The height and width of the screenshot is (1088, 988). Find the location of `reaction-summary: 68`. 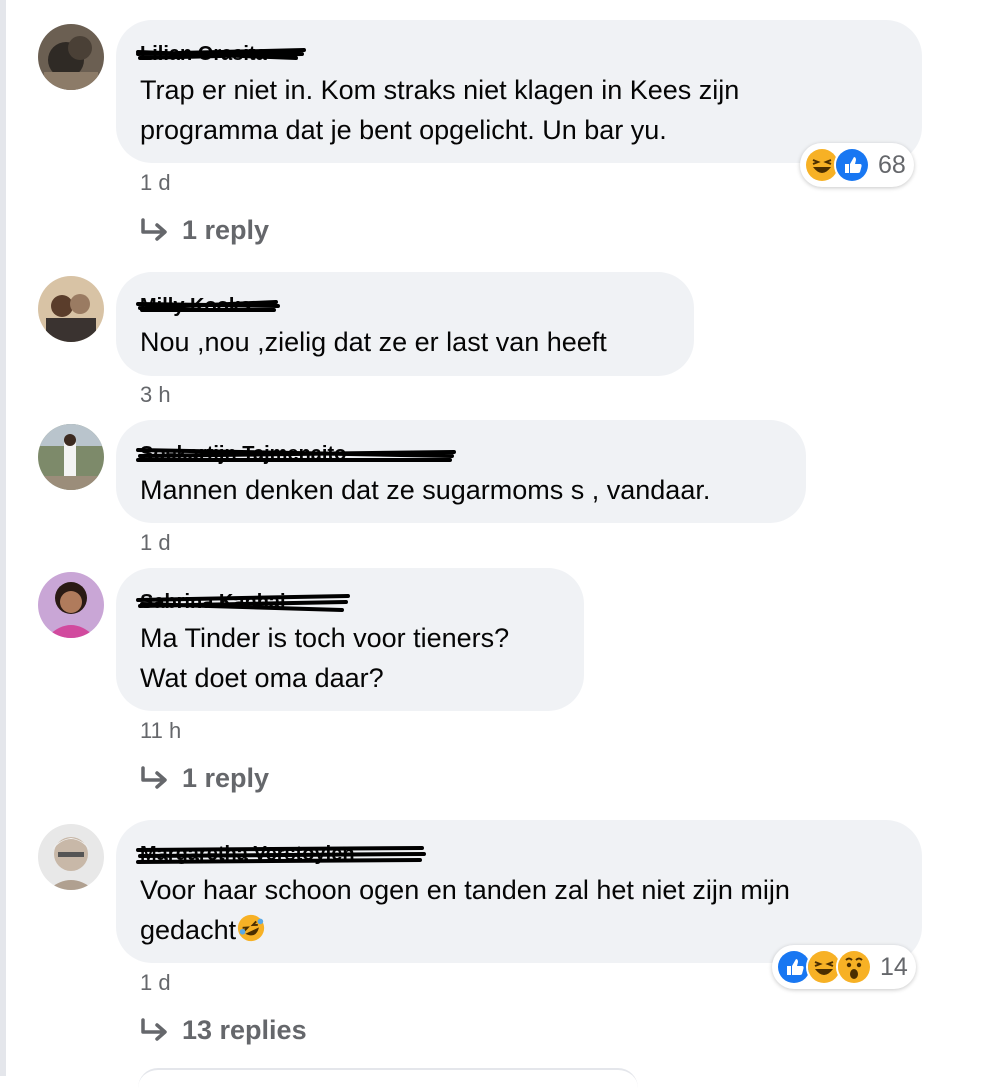

reaction-summary: 68 is located at coordinates (857, 165).